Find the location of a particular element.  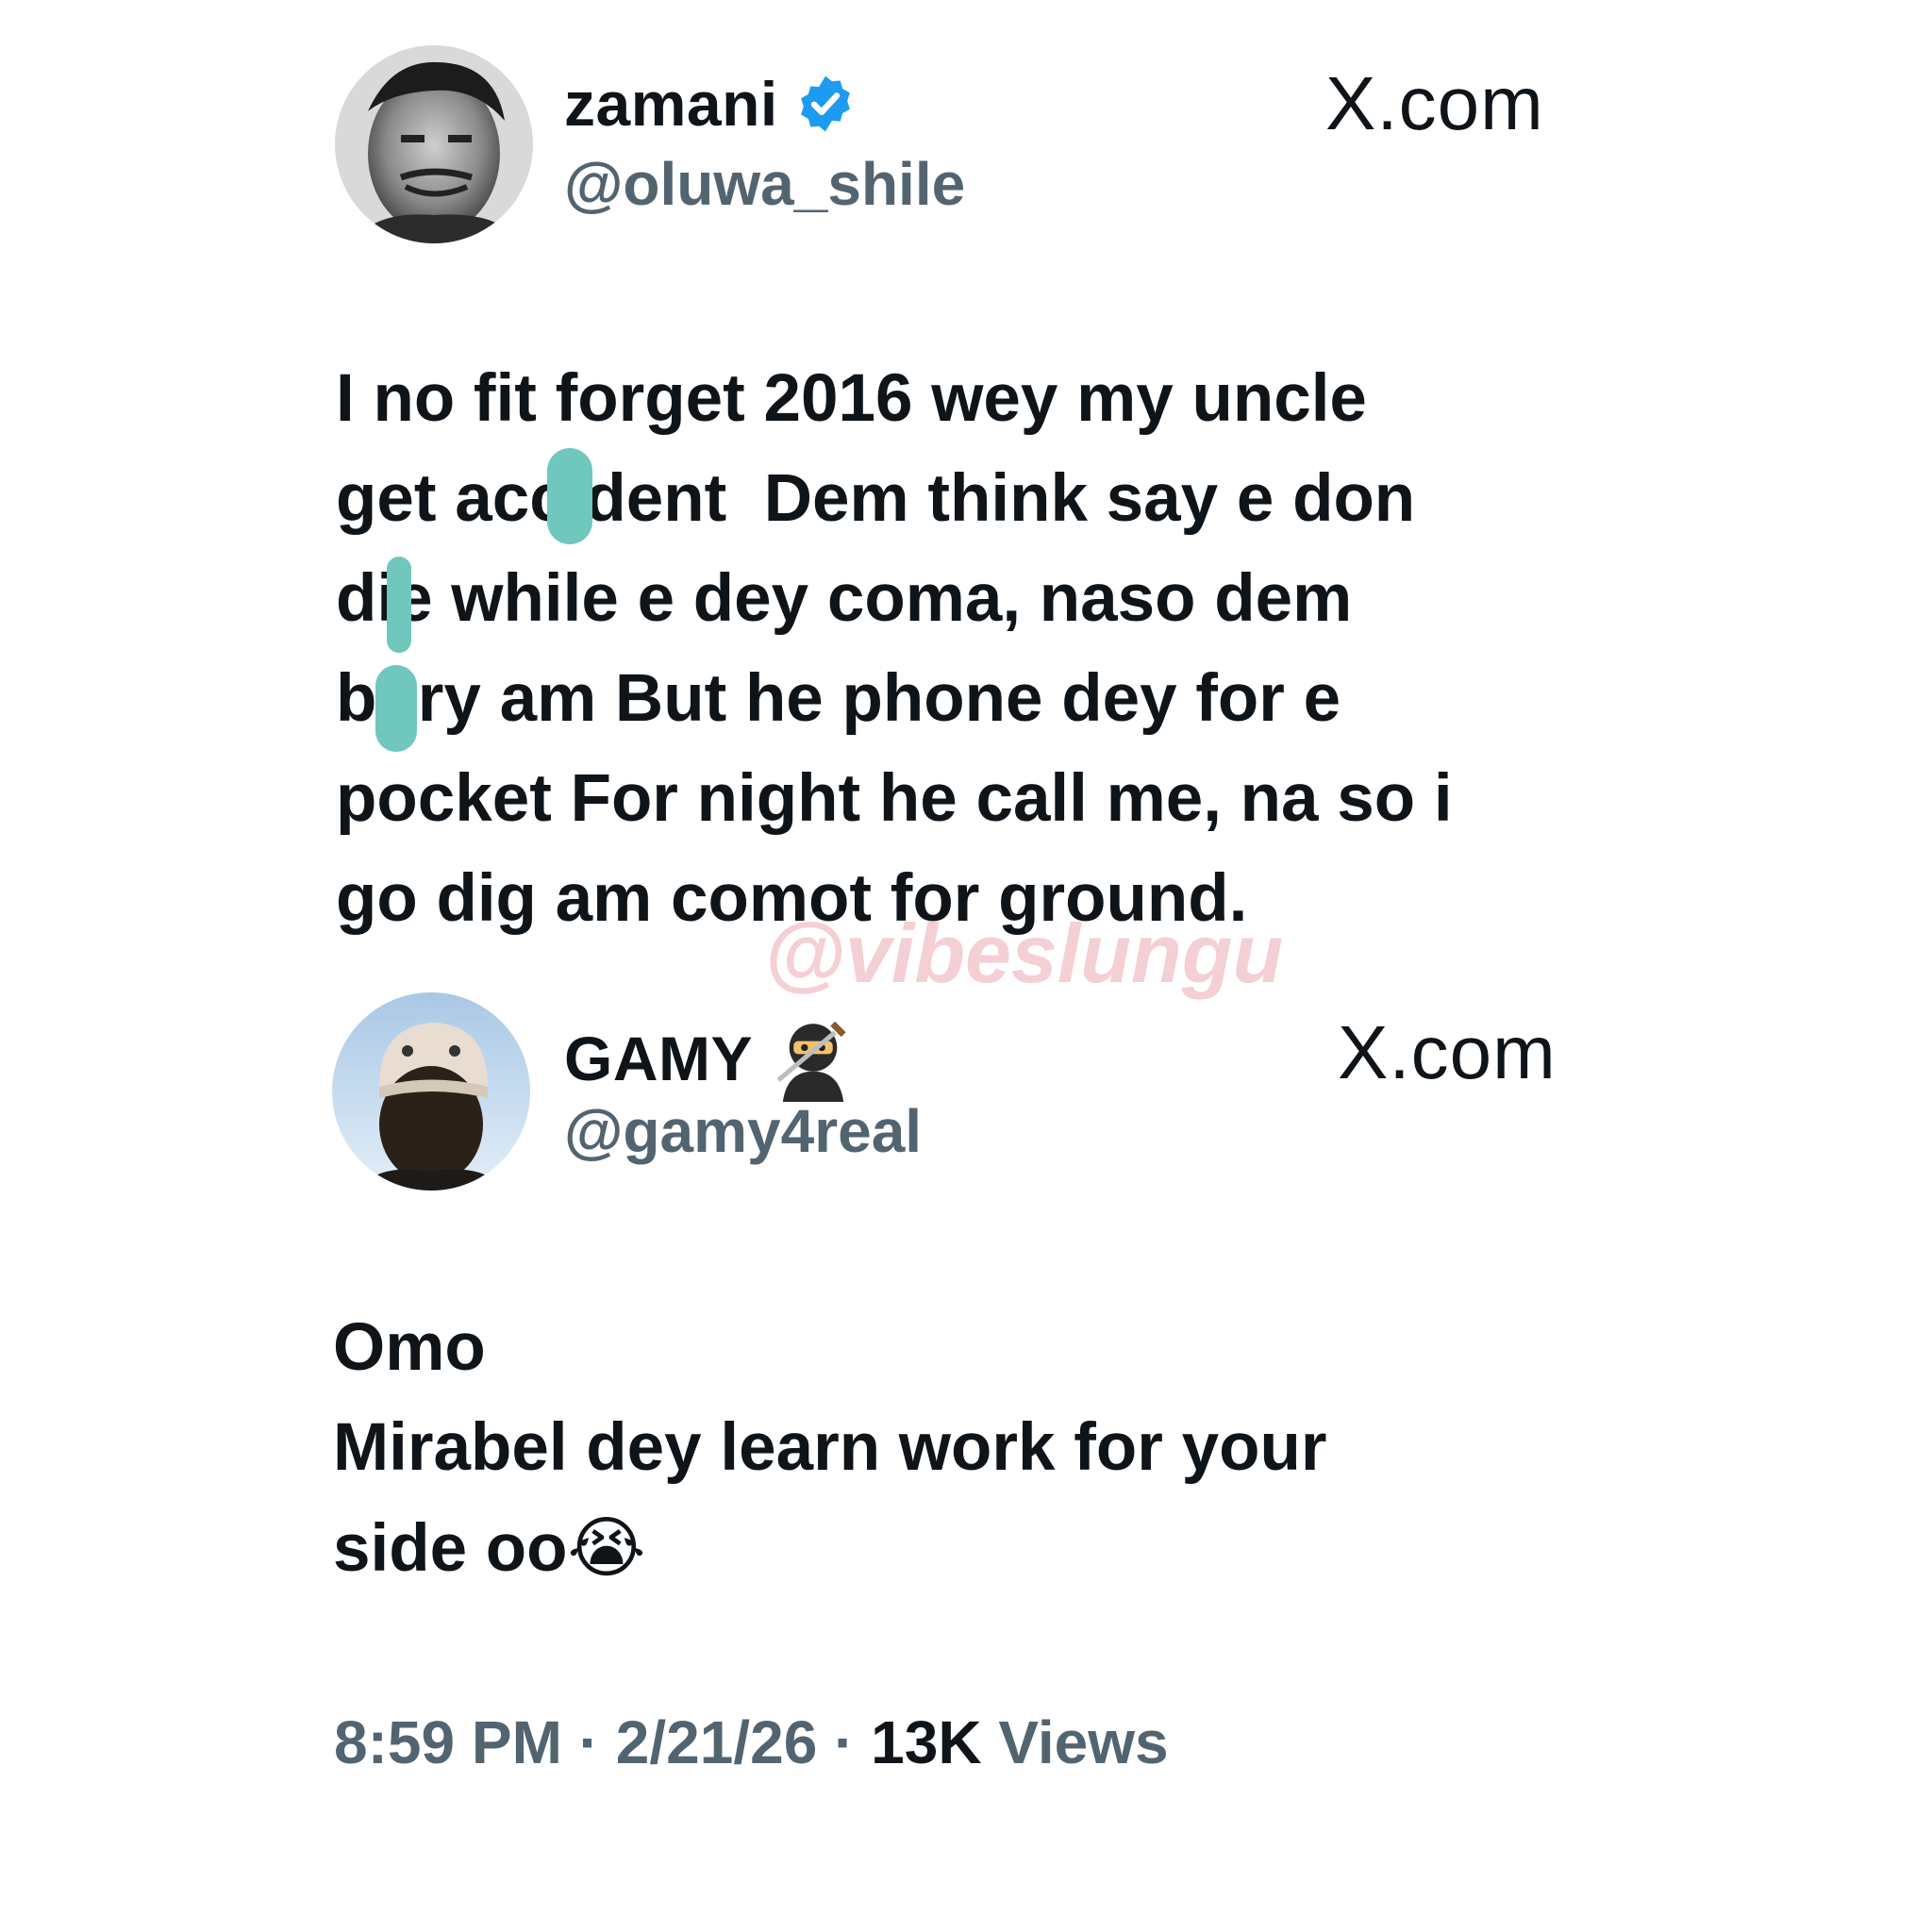

post-meta: 8:59 PM · 2/21/26 · 13K Views is located at coordinates (752, 1742).